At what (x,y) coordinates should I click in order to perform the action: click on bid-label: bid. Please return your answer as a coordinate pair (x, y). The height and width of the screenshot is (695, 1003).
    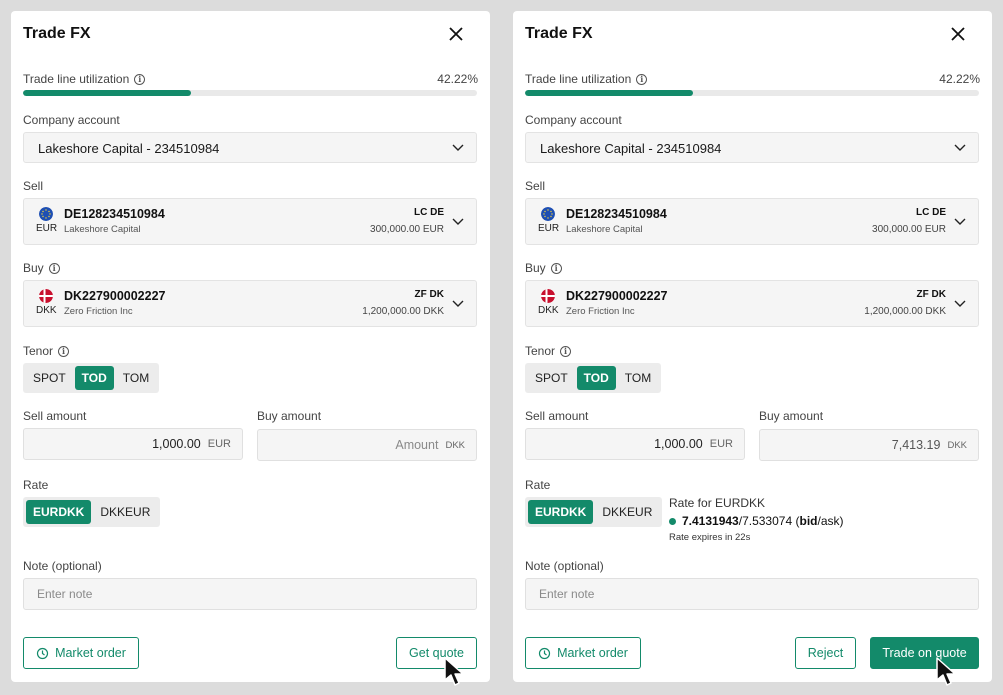
    Looking at the image, I should click on (808, 521).